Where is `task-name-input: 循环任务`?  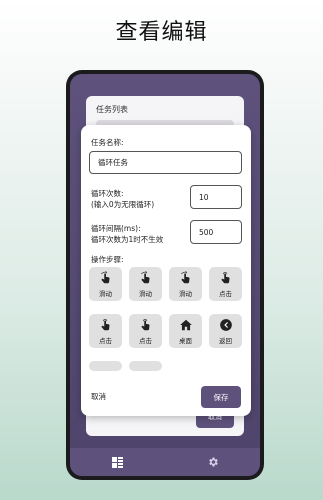 task-name-input: 循环任务 is located at coordinates (165, 162).